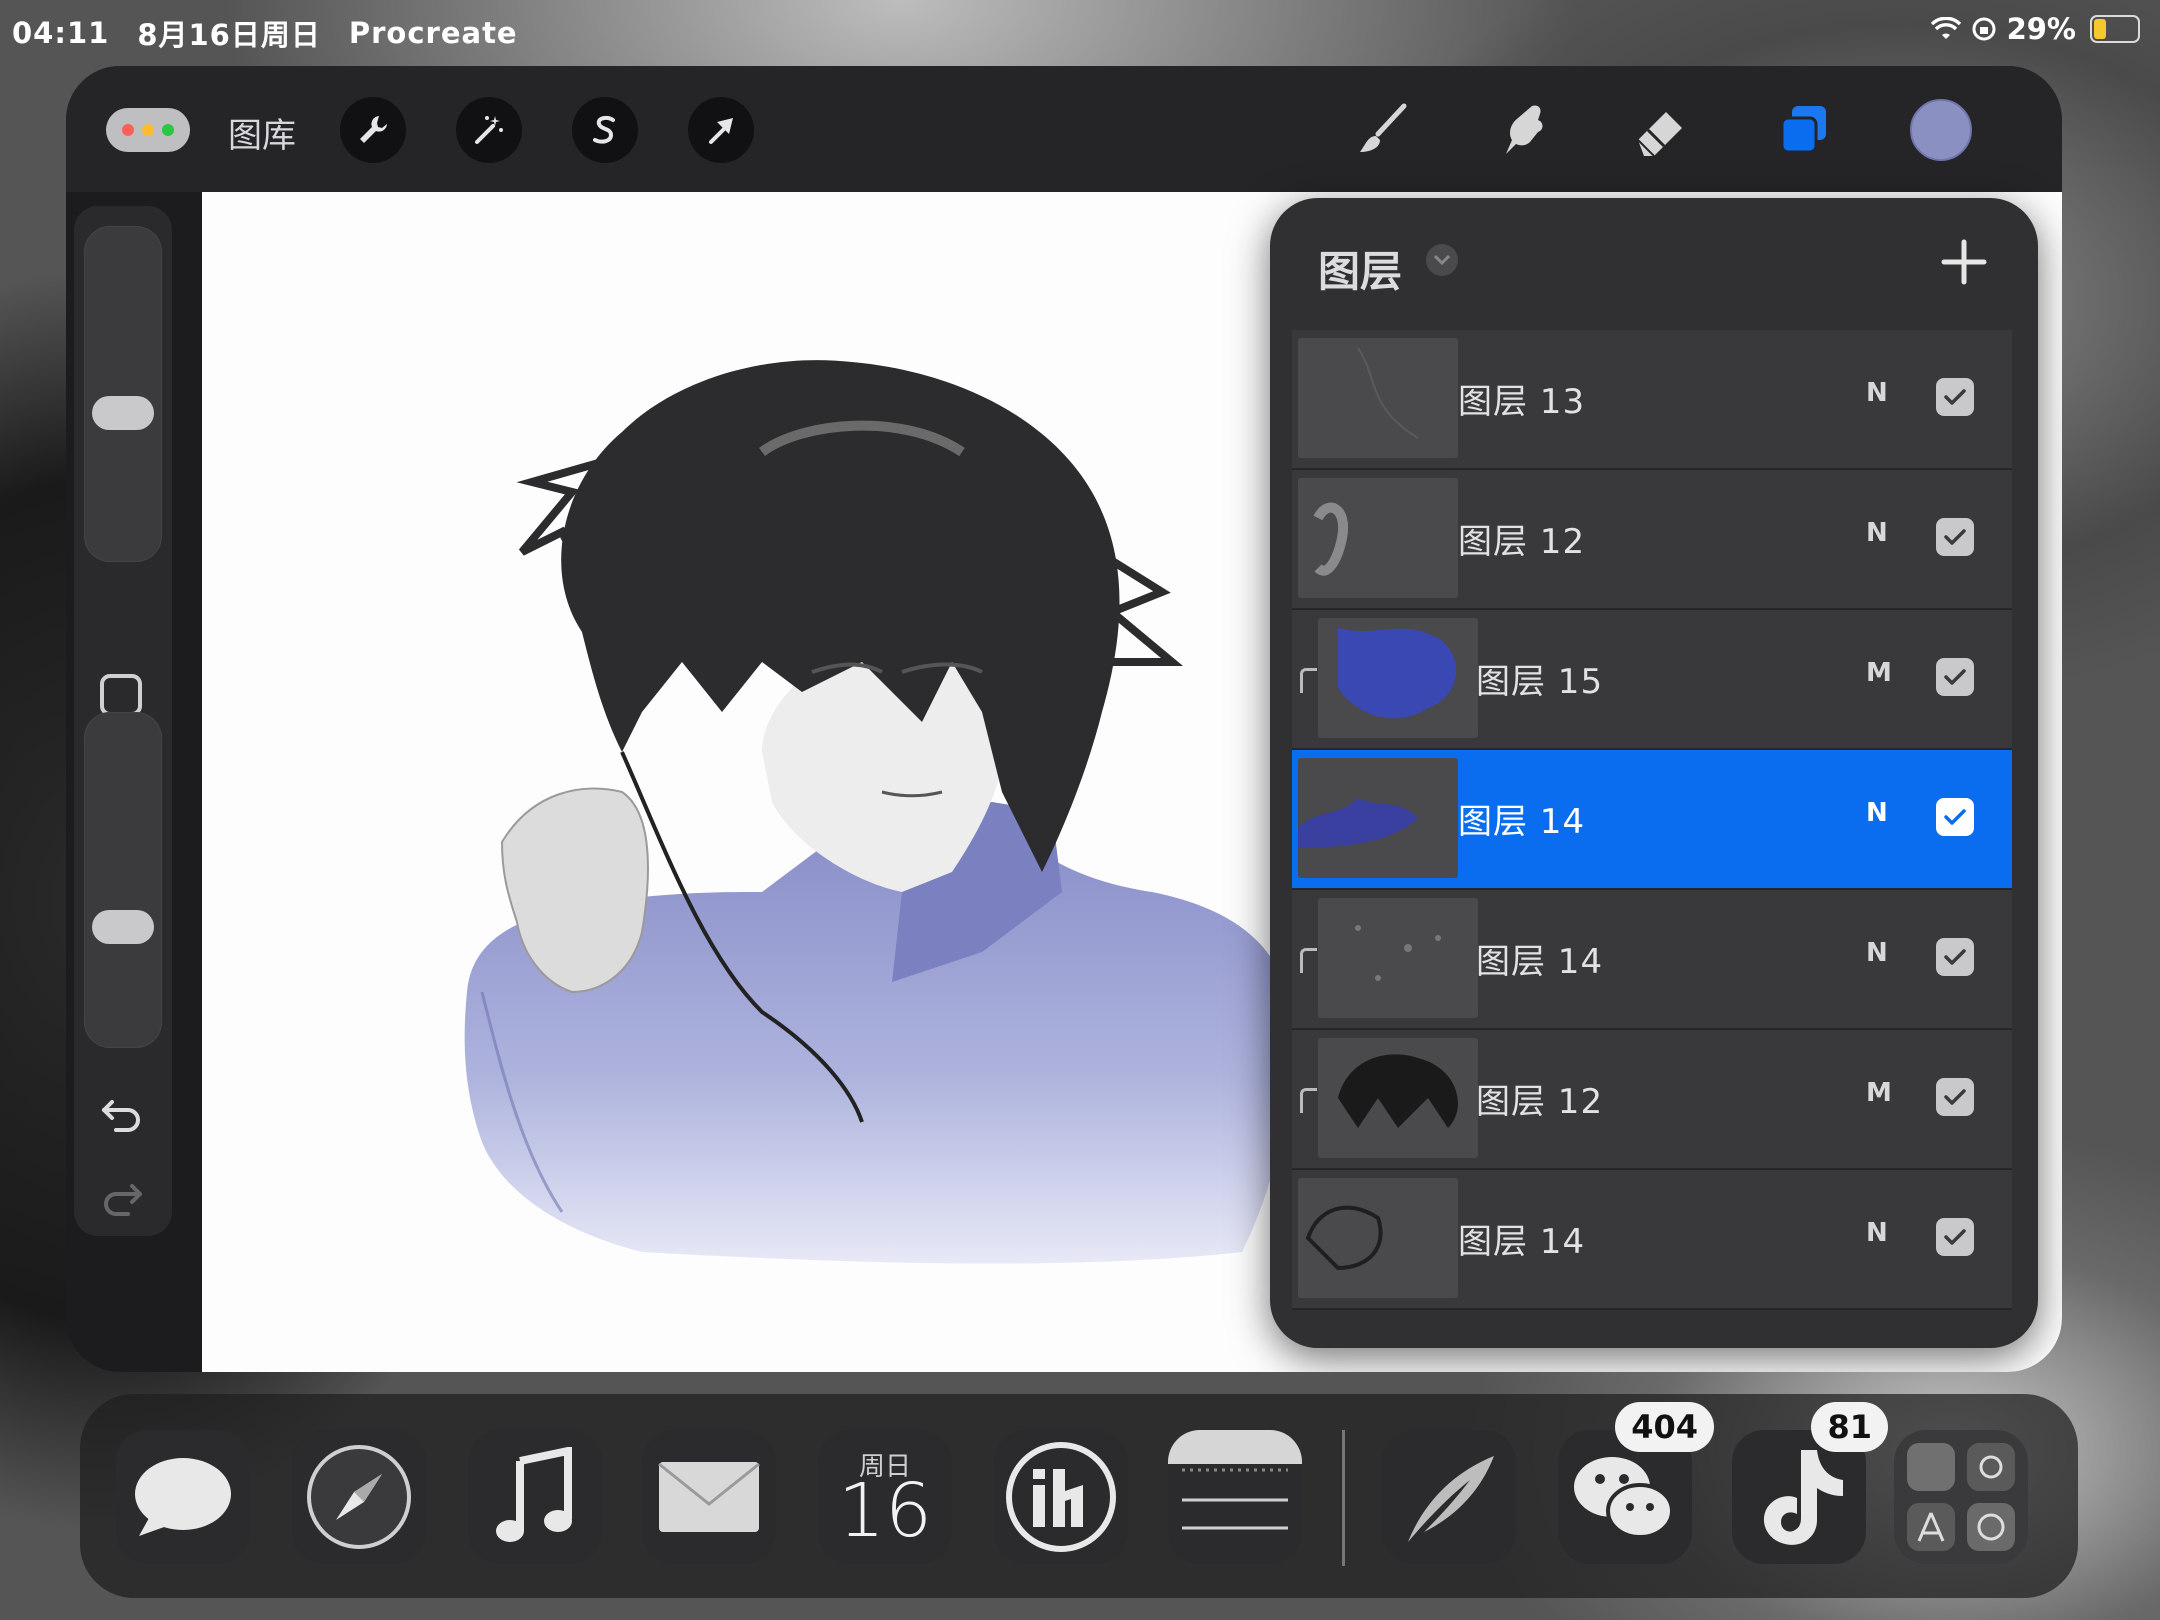 The width and height of the screenshot is (2160, 1620). What do you see at coordinates (123, 927) in the screenshot?
I see `opacity-thumb` at bounding box center [123, 927].